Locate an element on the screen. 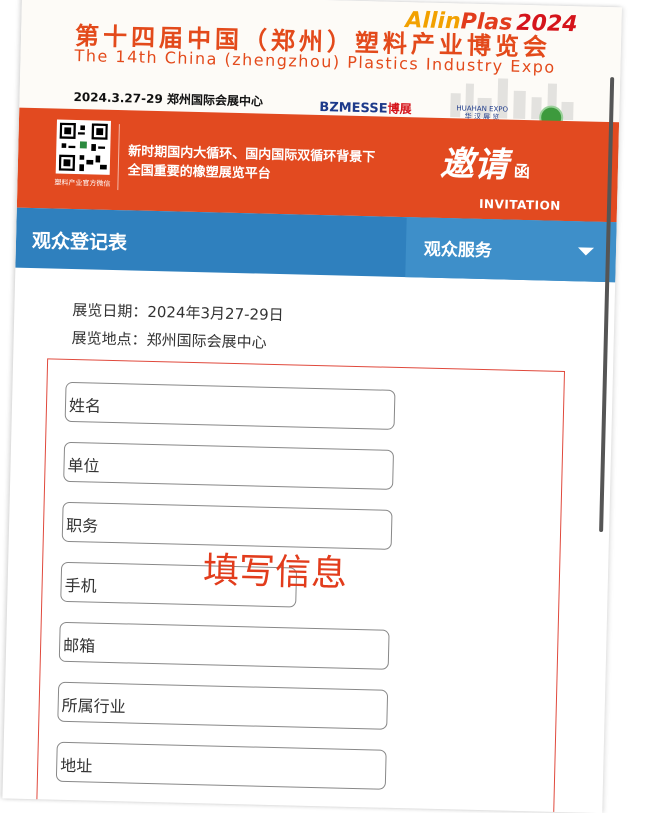  position-field-label: 职务 is located at coordinates (82, 525).